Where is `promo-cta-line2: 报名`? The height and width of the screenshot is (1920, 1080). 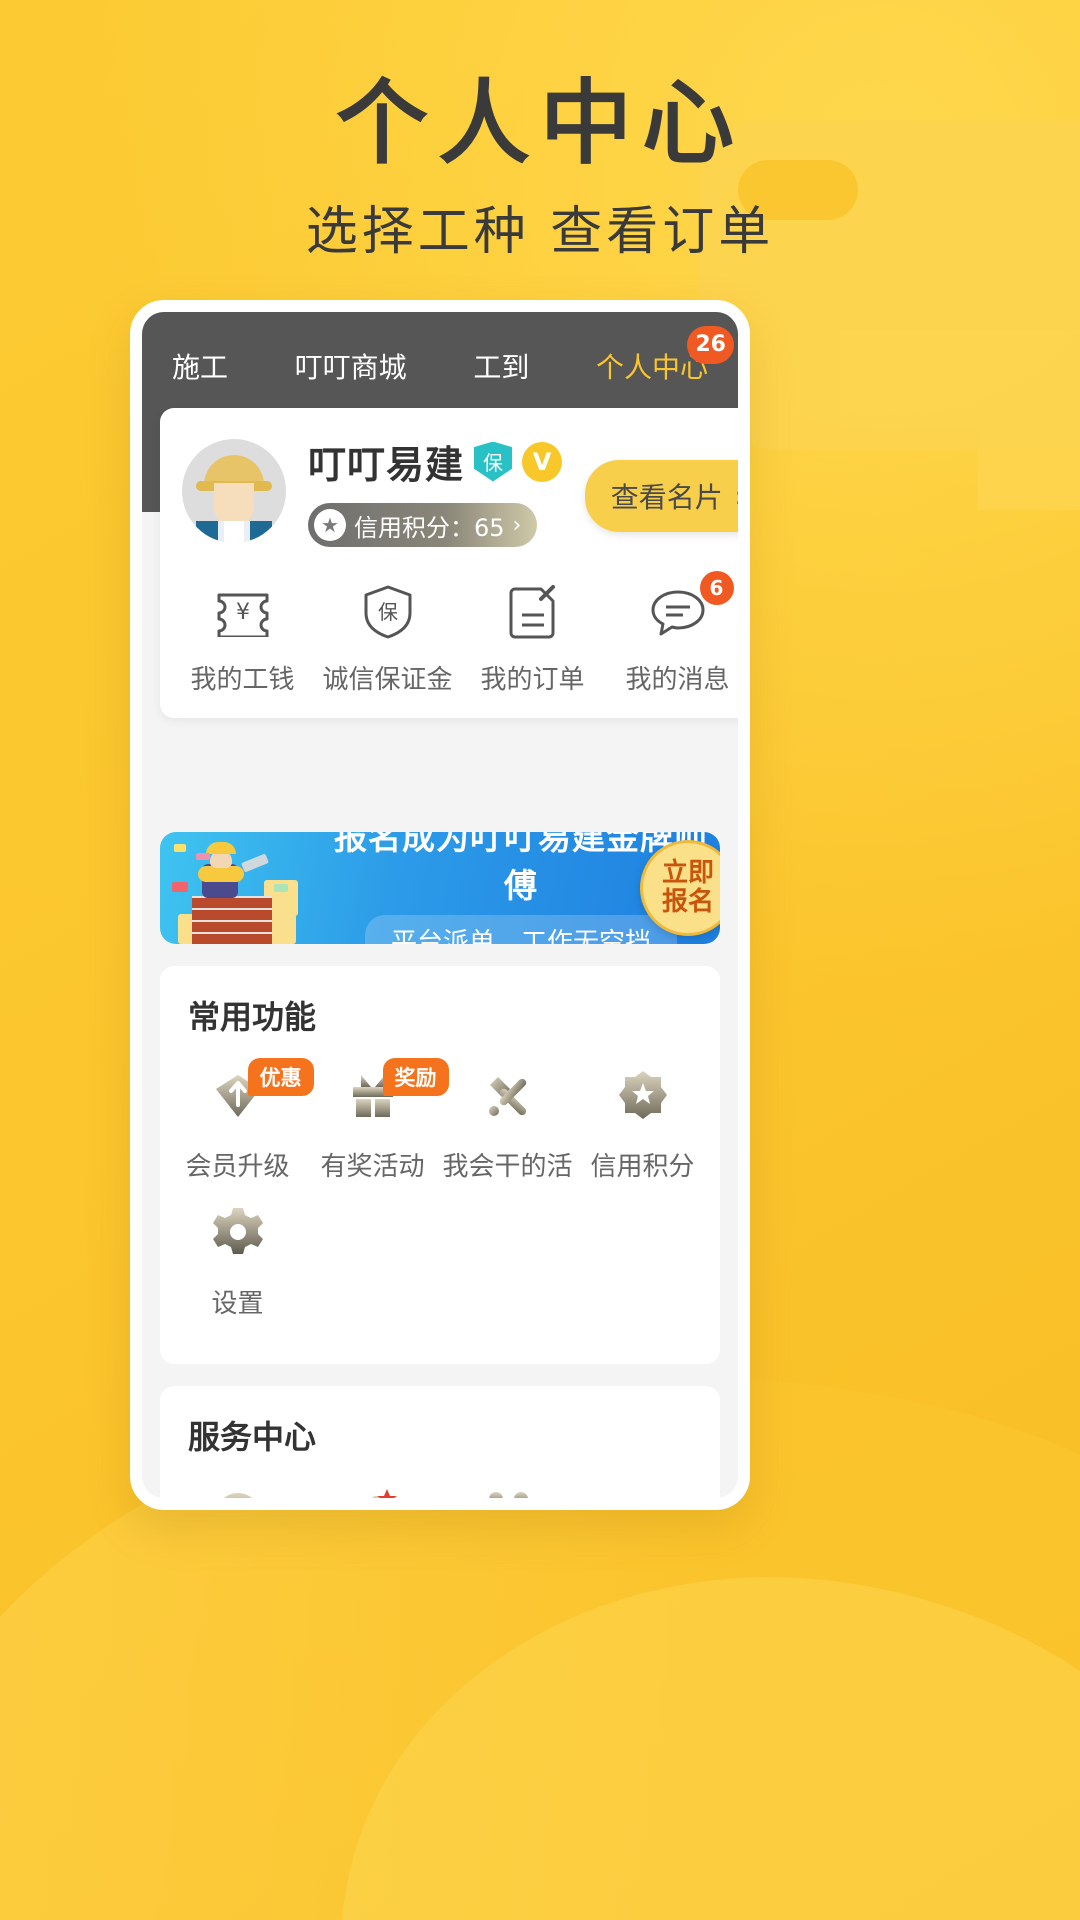 promo-cta-line2: 报名 is located at coordinates (687, 902).